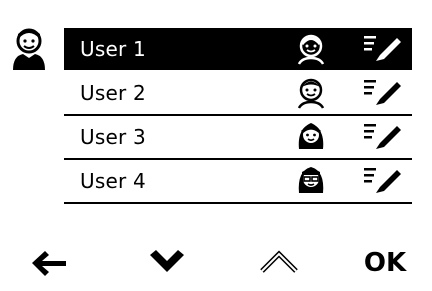 This screenshot has width=432, height=291. I want to click on arrow-left-icon, so click(49, 263).